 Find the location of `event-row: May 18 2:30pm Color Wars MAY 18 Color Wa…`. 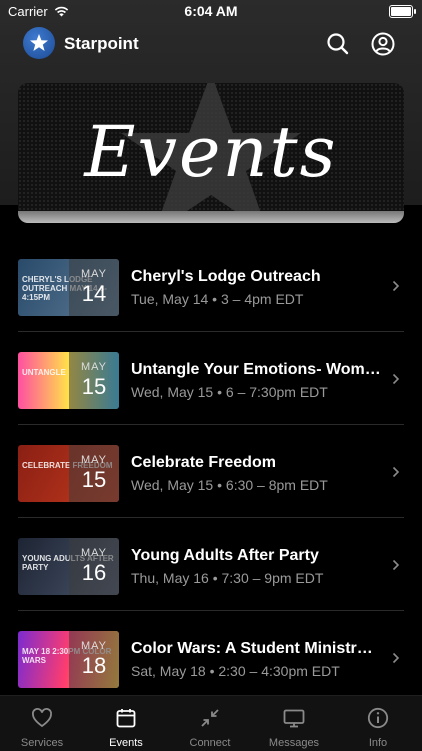

event-row: May 18 2:30pm Color Wars MAY 18 Color Wa… is located at coordinates (211, 658).